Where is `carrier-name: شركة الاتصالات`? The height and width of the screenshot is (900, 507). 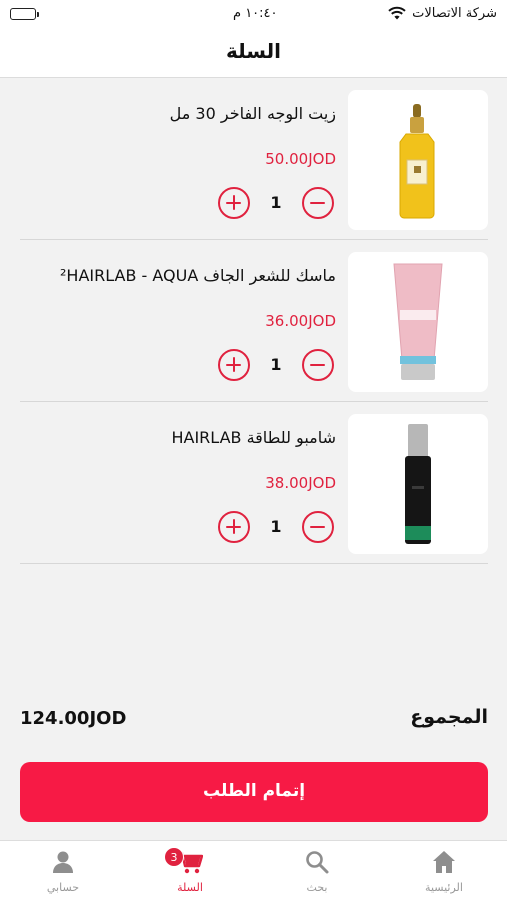 carrier-name: شركة الاتصالات is located at coordinates (454, 13).